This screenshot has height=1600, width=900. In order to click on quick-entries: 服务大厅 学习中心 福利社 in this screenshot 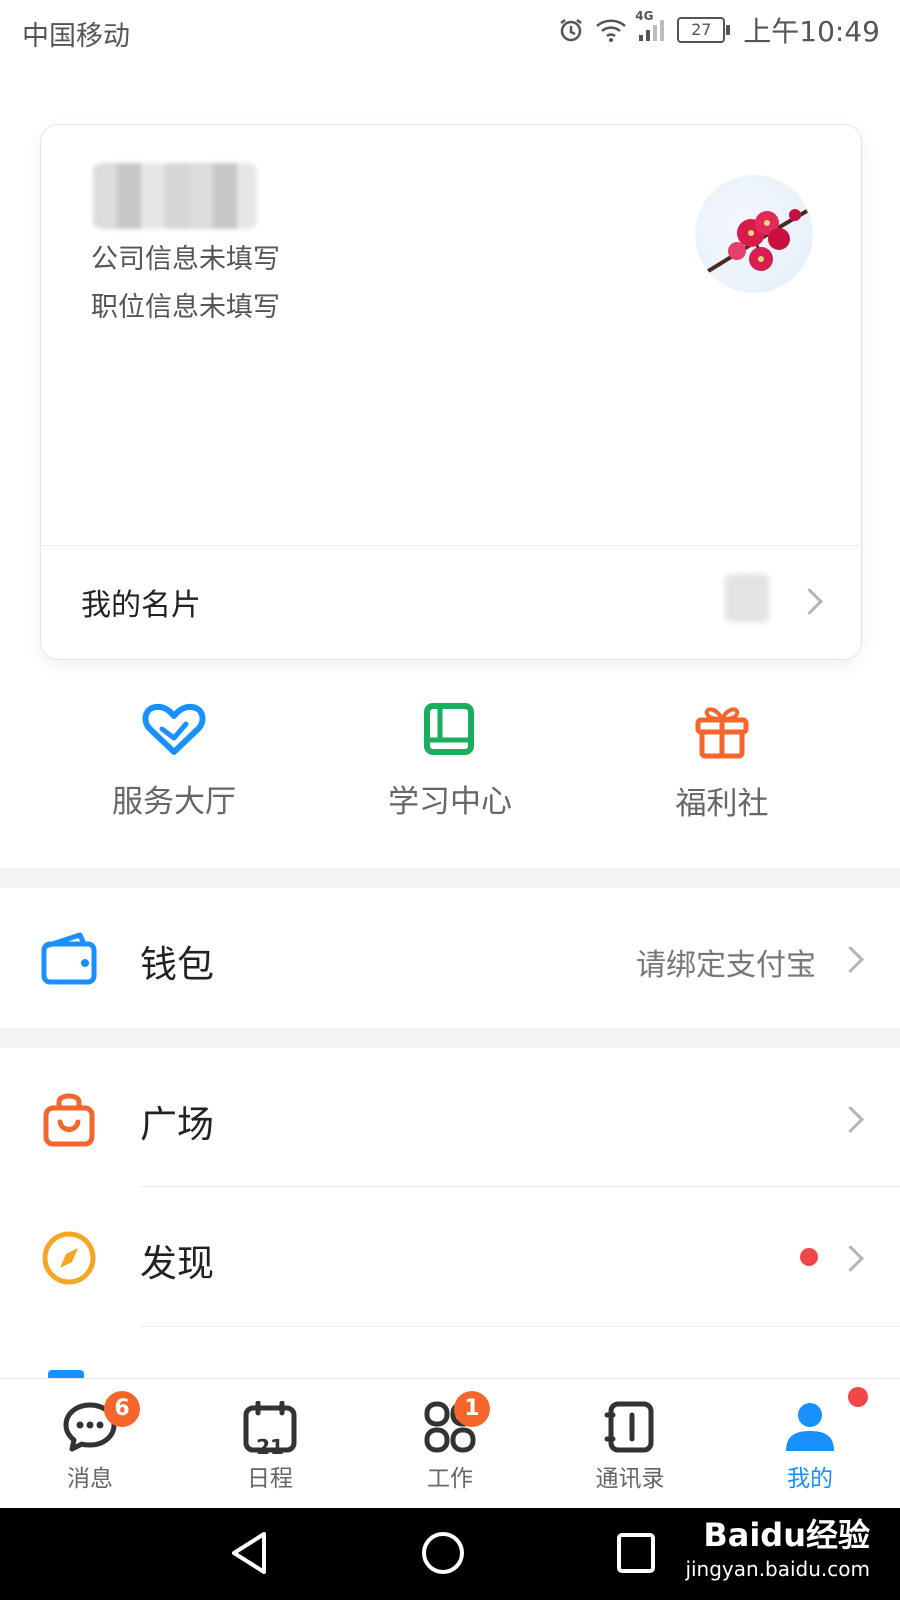, I will do `click(450, 770)`.